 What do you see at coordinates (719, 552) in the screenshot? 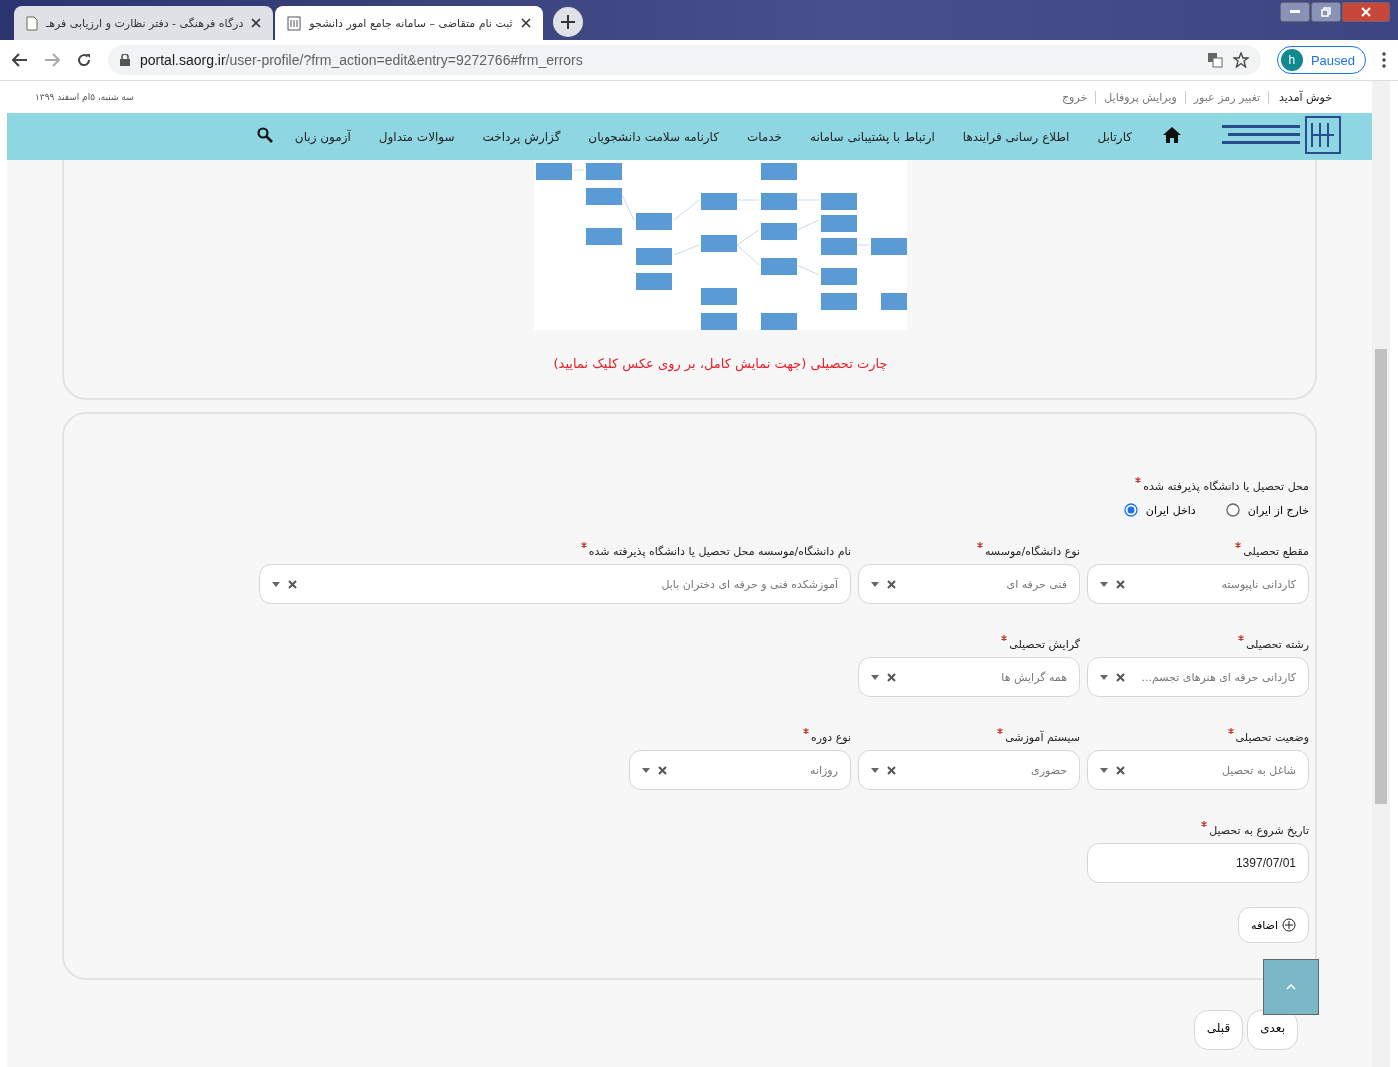
I see `field-label: نام دانشگاه/موسسه محل تحصیل یا دانشگاه پذیرفته شده` at bounding box center [719, 552].